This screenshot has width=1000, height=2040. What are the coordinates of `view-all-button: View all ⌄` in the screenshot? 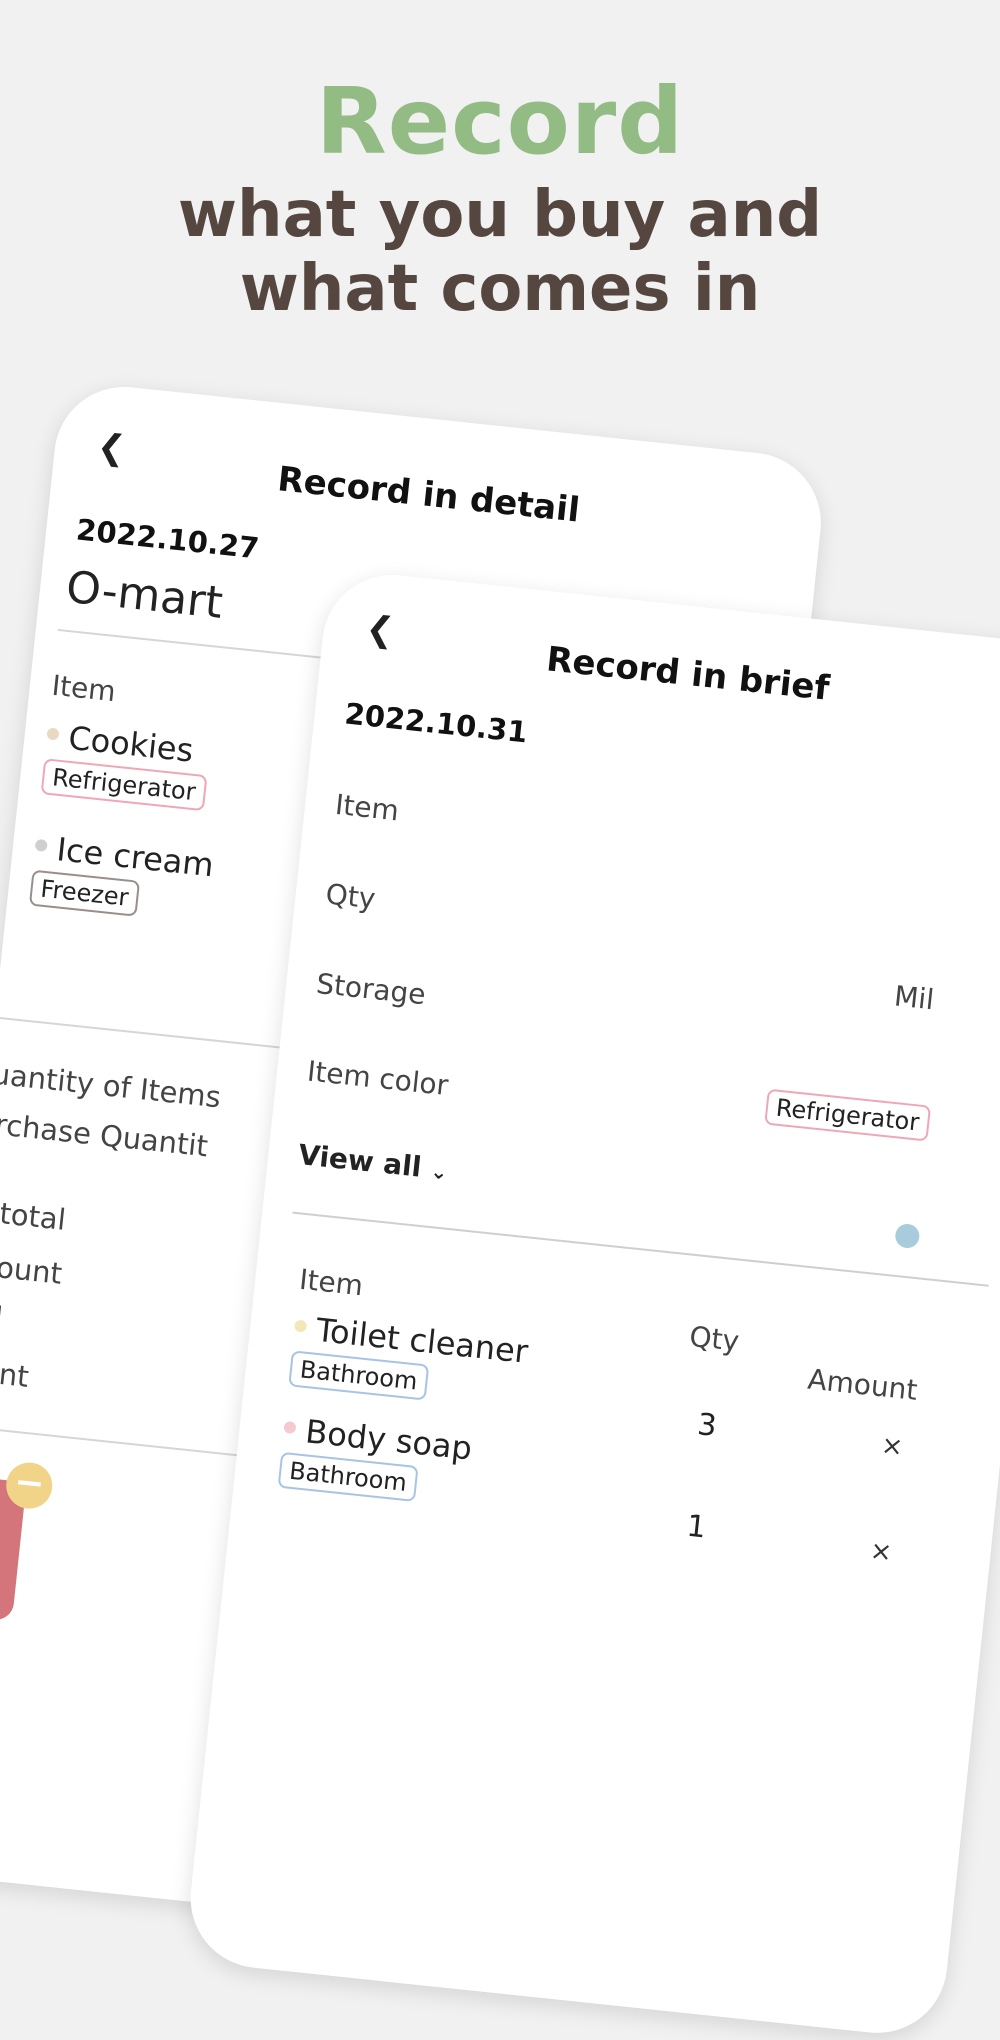 It's located at (373, 1162).